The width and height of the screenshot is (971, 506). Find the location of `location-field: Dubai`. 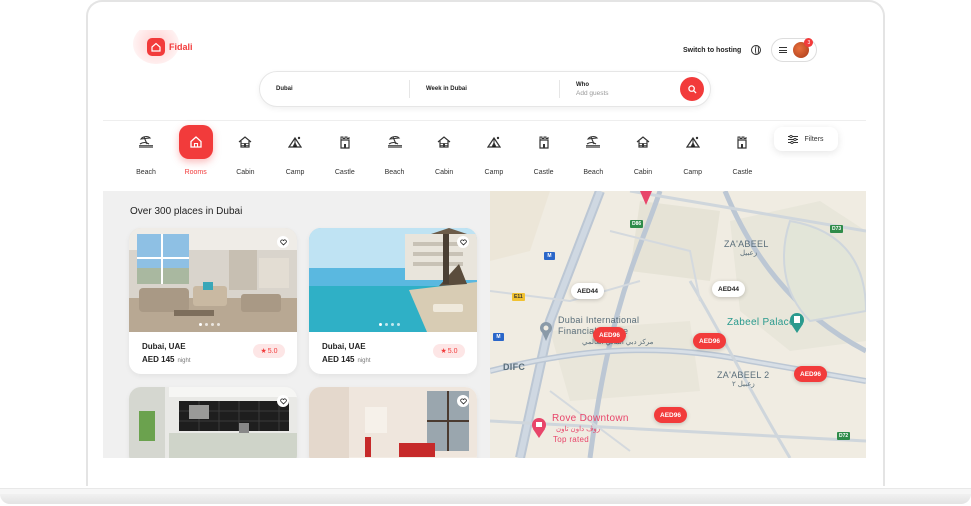

location-field: Dubai is located at coordinates (335, 89).